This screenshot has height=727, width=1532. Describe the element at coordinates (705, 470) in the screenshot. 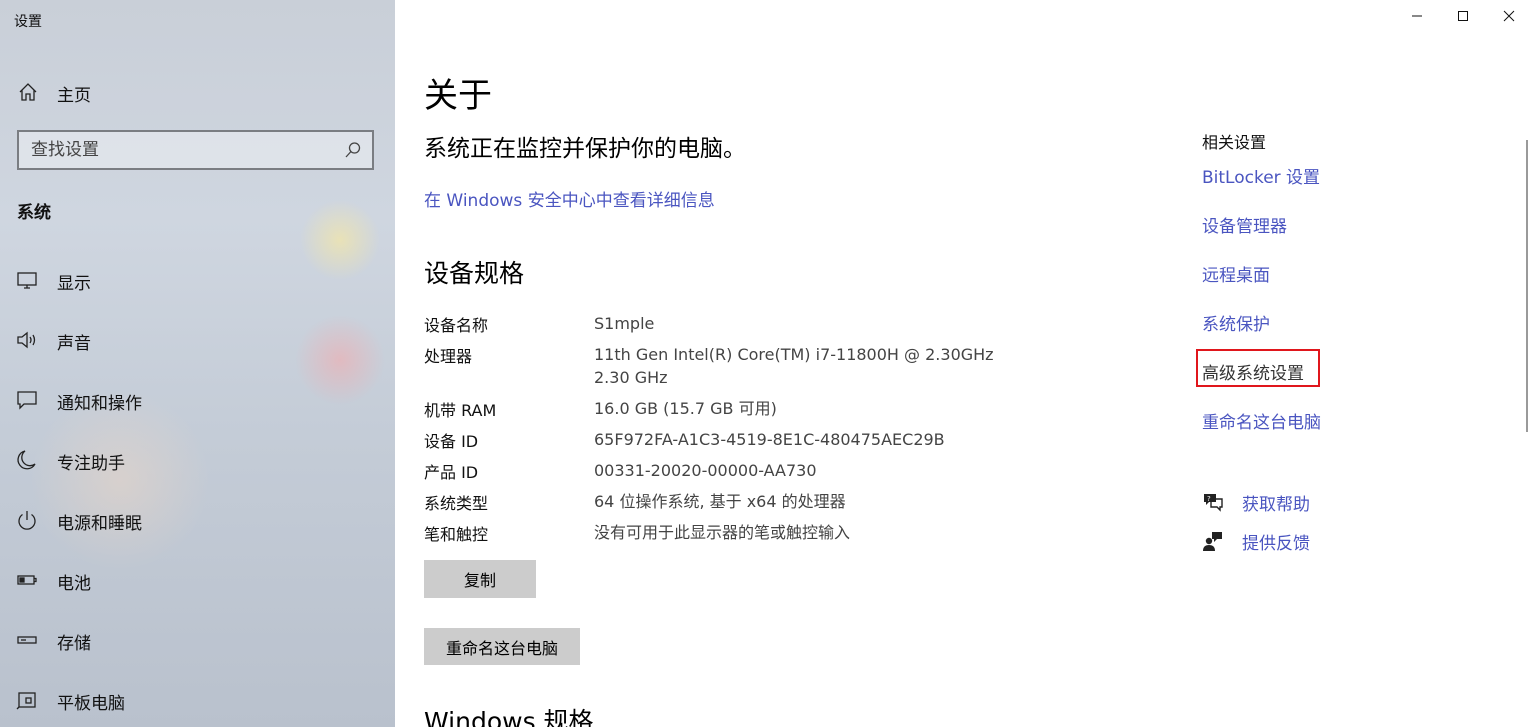

I see `spec-value: 00331-20020-00000-AA730` at that location.